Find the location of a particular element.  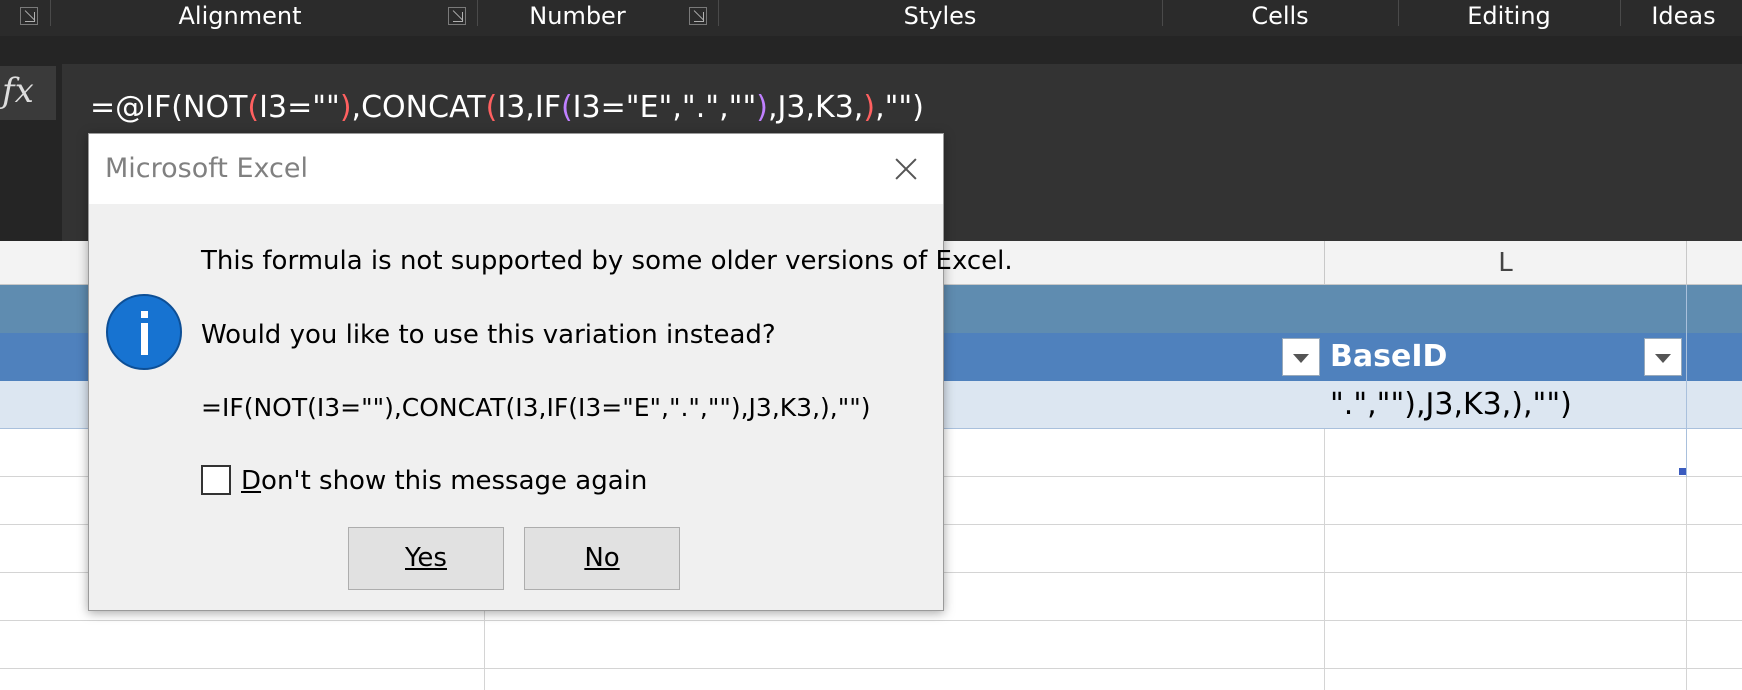

font-dialog-launcher-icon is located at coordinates (29, 16).